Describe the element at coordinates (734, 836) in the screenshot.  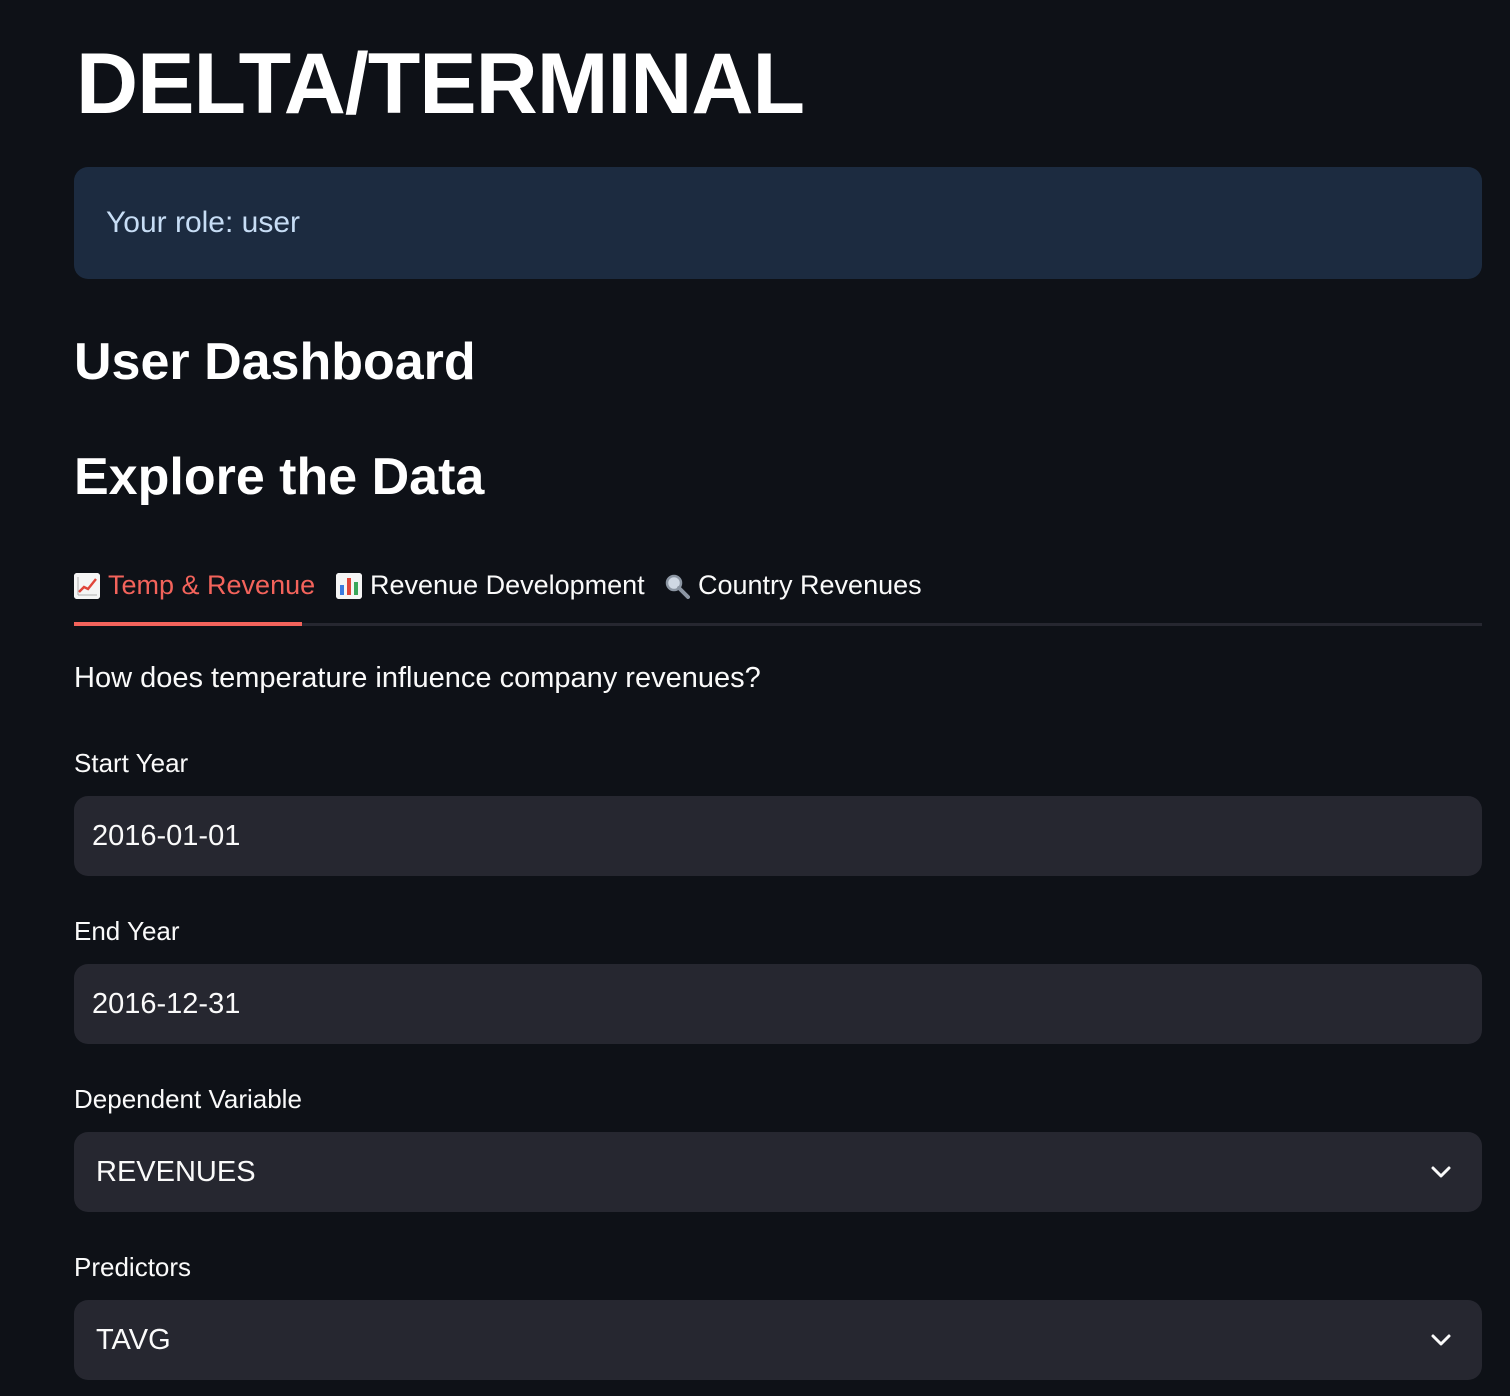
I see `start-year-input` at that location.